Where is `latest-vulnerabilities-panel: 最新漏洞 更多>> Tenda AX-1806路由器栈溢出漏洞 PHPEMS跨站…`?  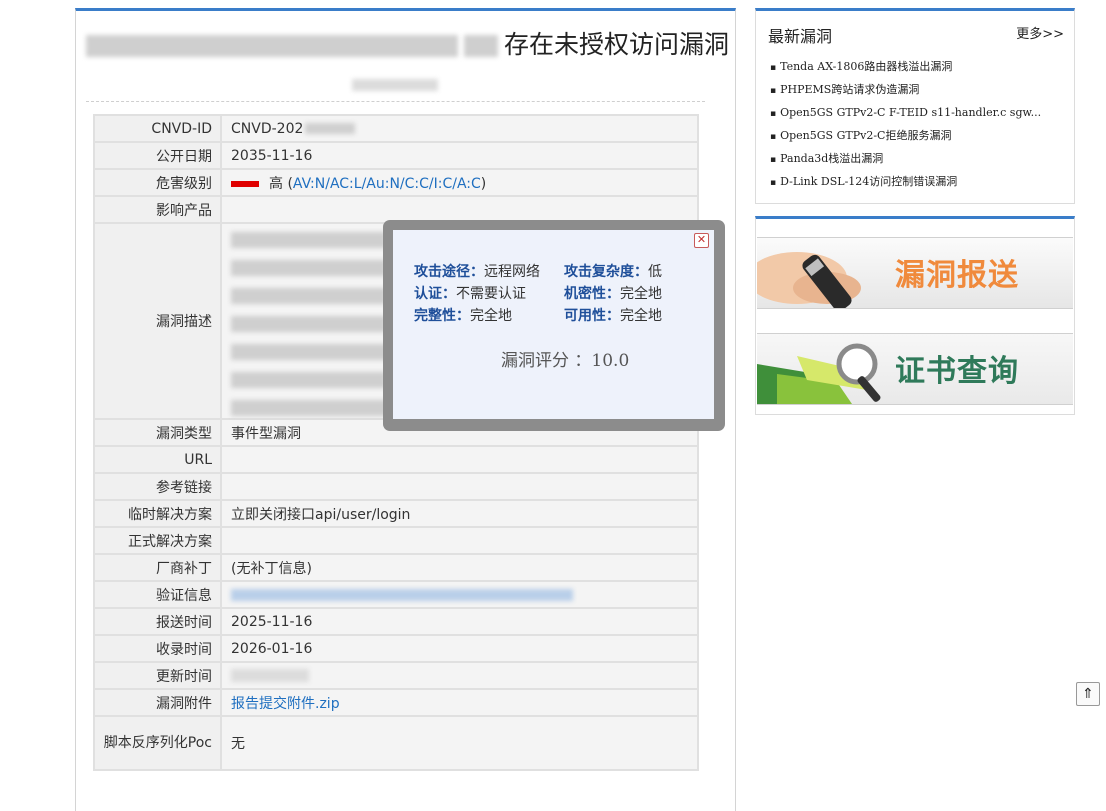
latest-vulnerabilities-panel: 最新漏洞 更多>> Tenda AX-1806路由器栈溢出漏洞 PHPEMS跨站… is located at coordinates (915, 106).